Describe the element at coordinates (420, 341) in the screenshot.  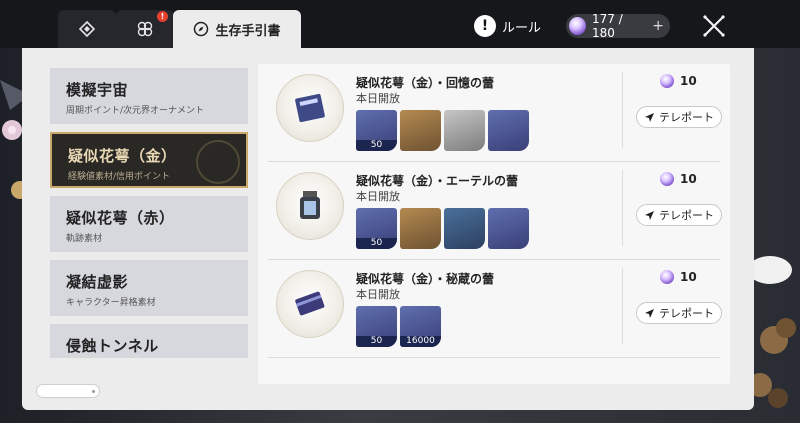
I see `reward-quantity: 16000` at that location.